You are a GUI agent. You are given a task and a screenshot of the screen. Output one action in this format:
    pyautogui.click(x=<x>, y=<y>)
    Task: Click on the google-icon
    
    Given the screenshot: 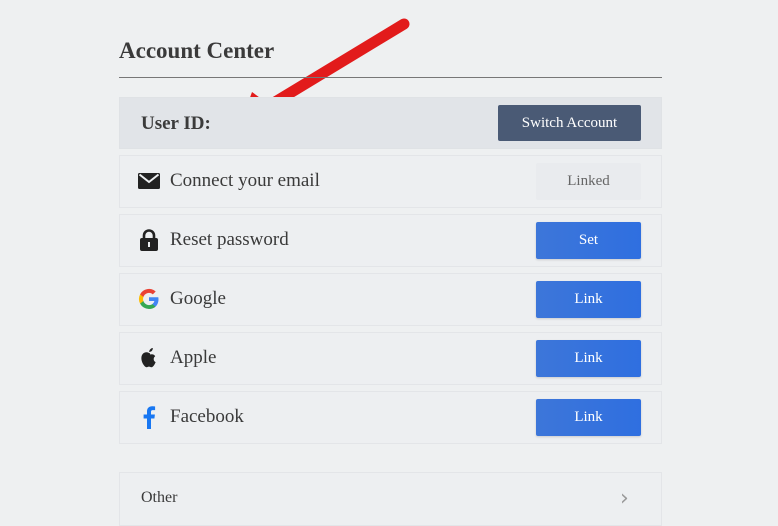 What is the action you would take?
    pyautogui.click(x=149, y=299)
    